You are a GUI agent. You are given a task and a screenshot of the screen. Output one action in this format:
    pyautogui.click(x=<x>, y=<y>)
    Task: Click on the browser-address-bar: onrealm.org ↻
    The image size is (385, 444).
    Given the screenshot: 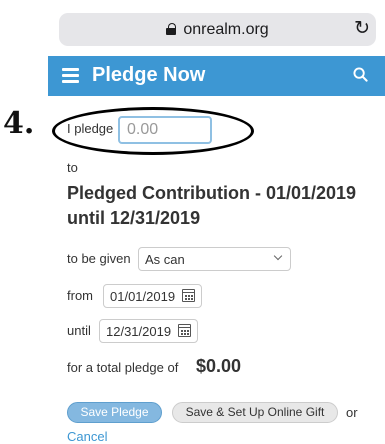 What is the action you would take?
    pyautogui.click(x=217, y=29)
    